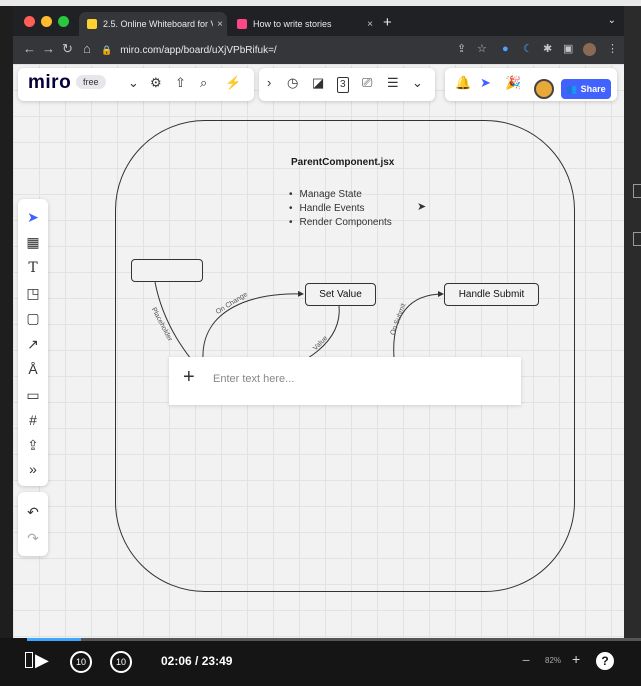 The width and height of the screenshot is (641, 686). What do you see at coordinates (33, 445) in the screenshot?
I see `upload-tool-icon: ⇪` at bounding box center [33, 445].